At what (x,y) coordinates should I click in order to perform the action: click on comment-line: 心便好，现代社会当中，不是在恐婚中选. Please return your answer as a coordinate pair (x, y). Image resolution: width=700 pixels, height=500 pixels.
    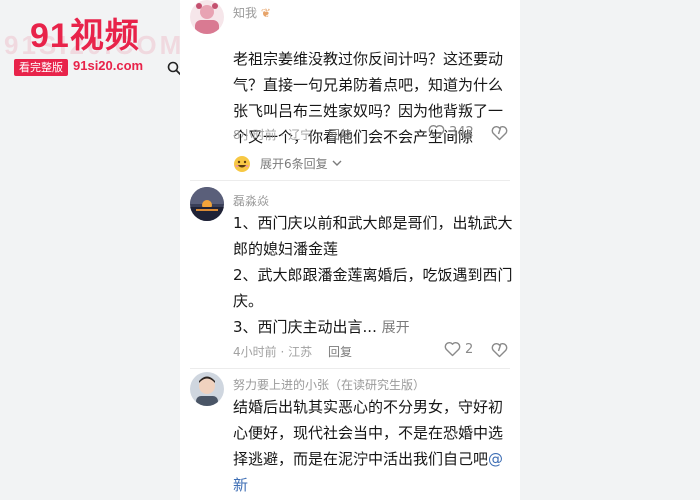
    Looking at the image, I should click on (368, 433).